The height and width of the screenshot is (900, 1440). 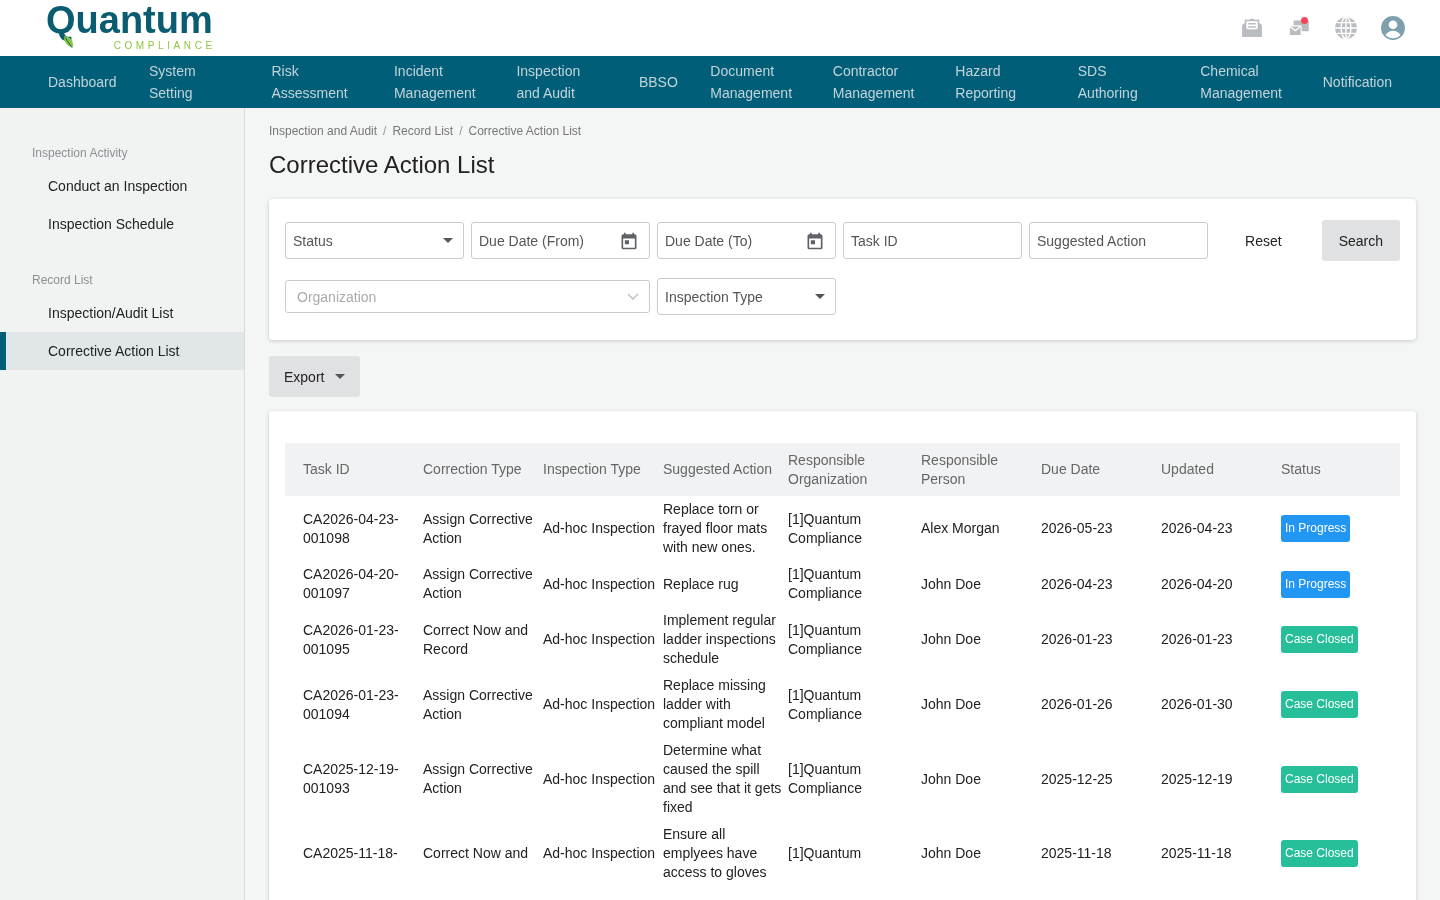 I want to click on date-field: Due Date (From), so click(x=560, y=240).